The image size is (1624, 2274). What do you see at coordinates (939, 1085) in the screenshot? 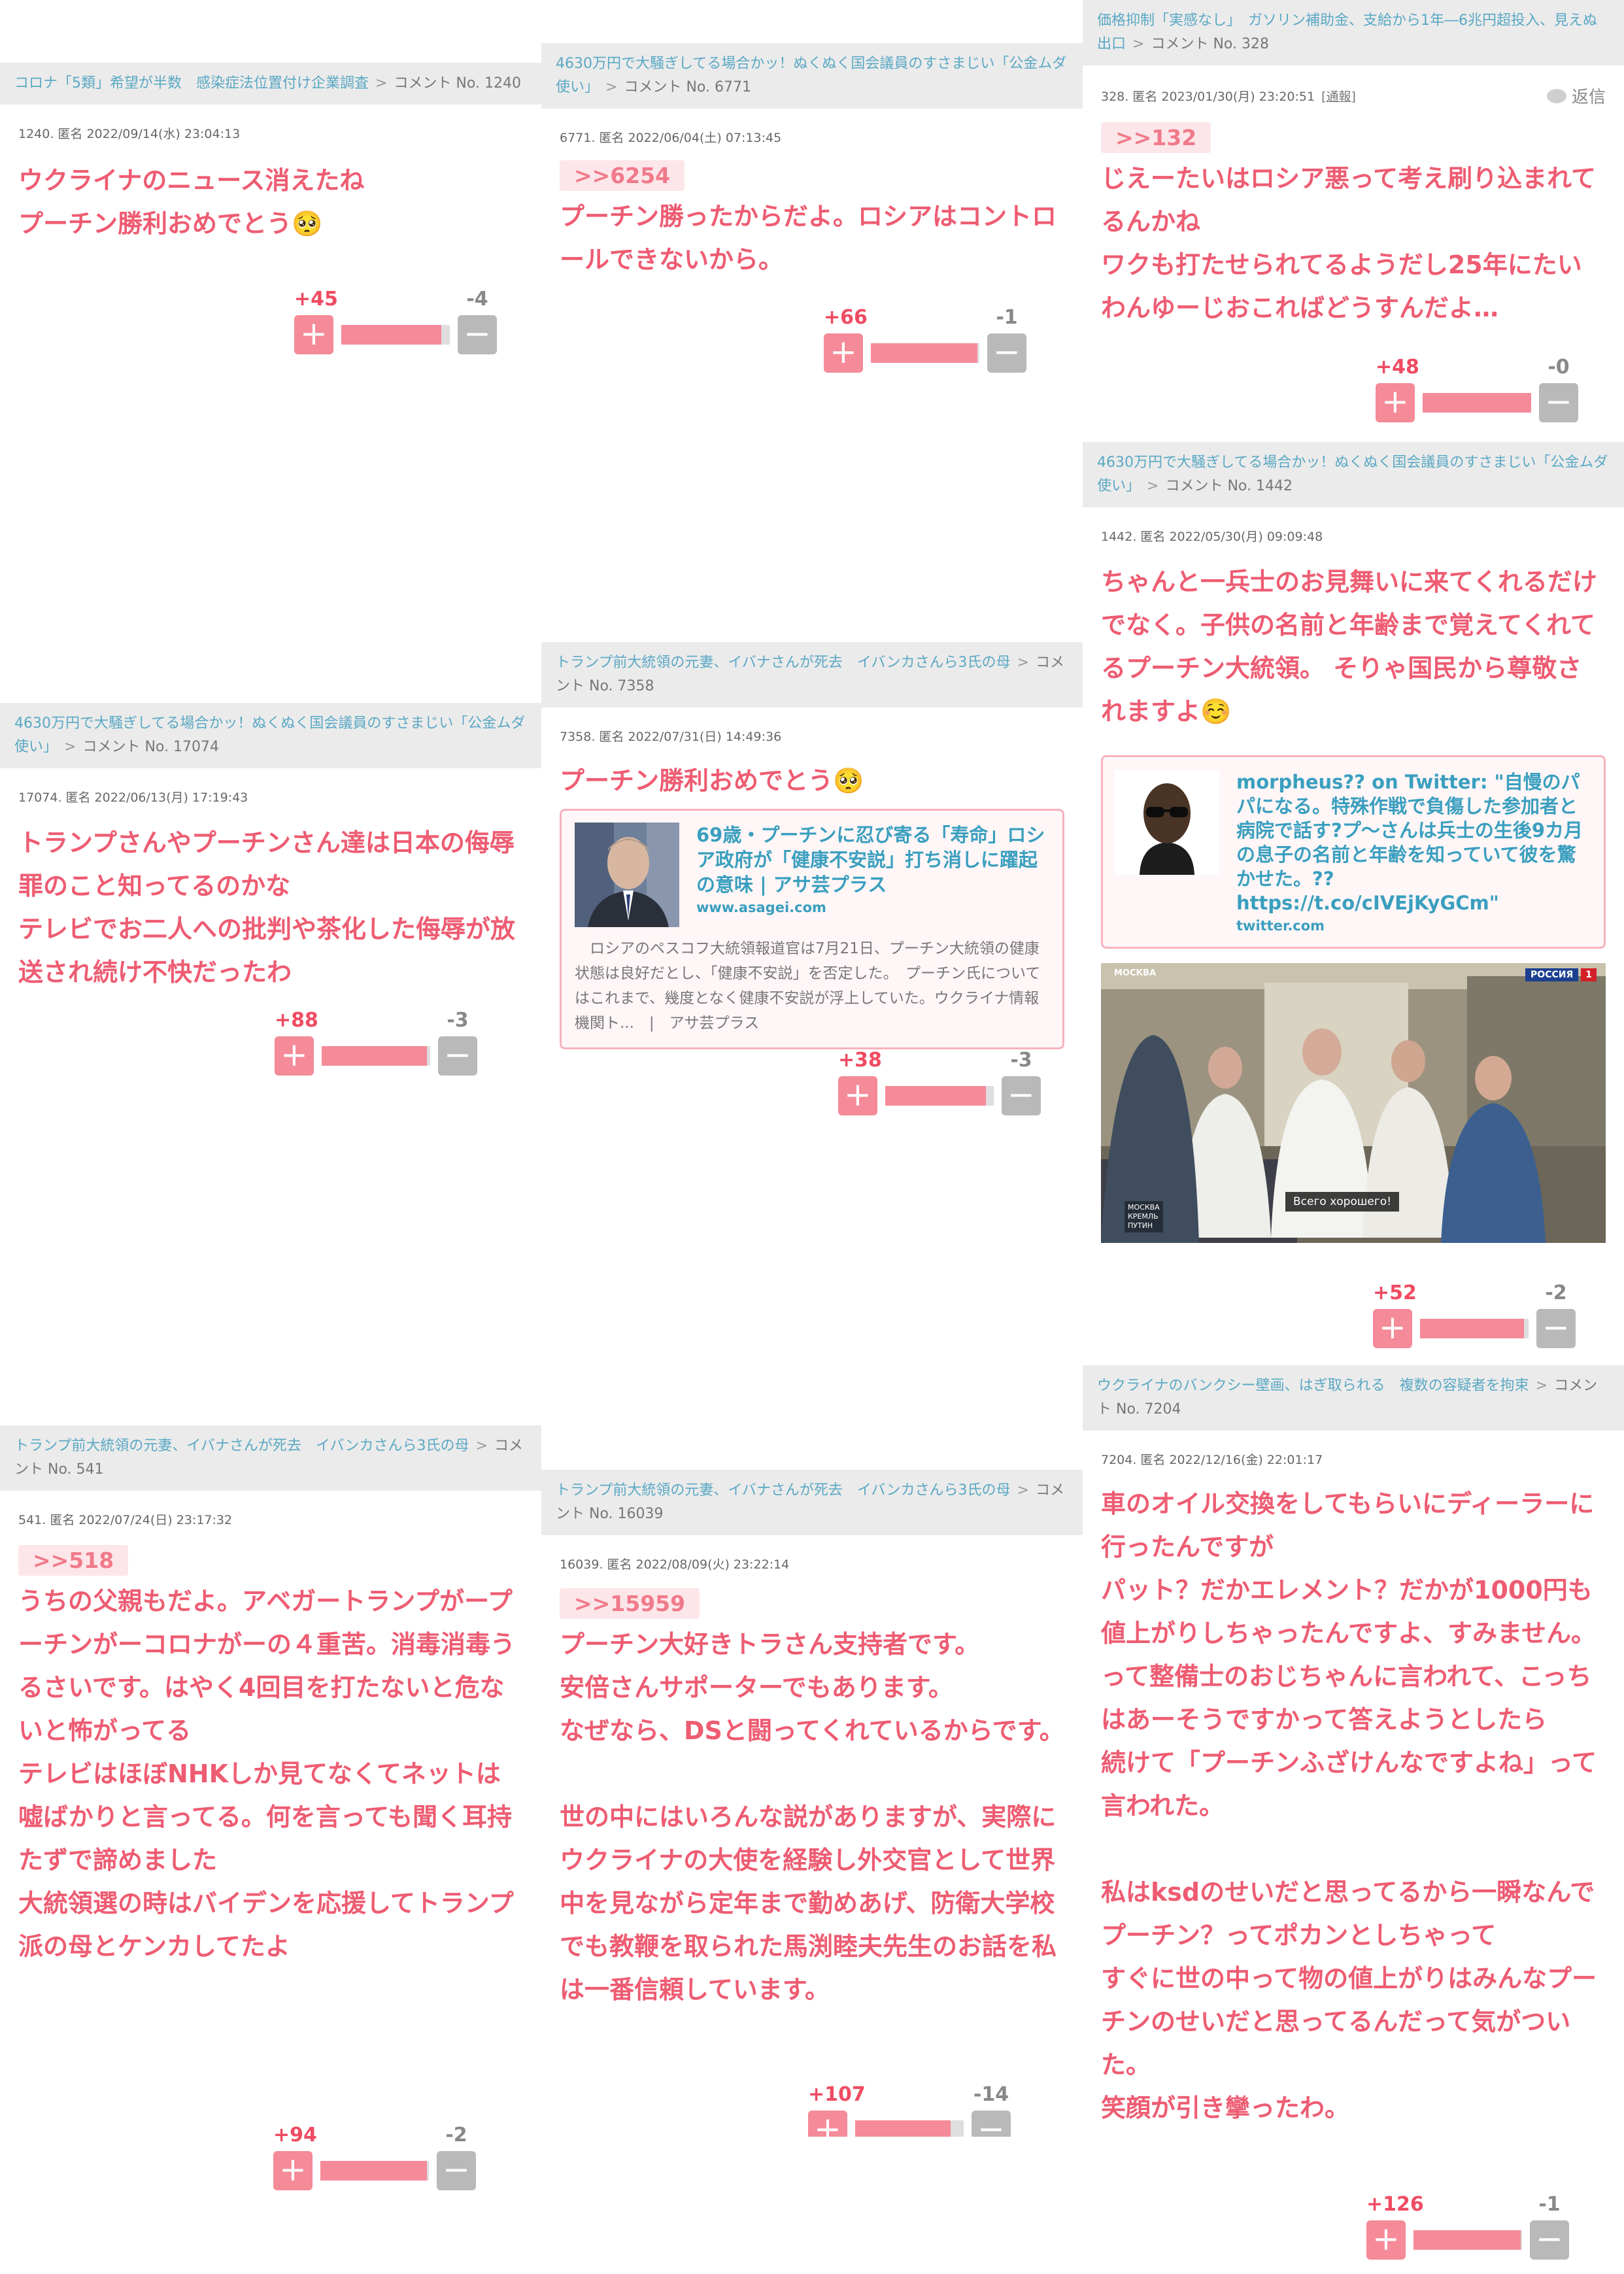
I see `vote-widget: +38 -3 + −` at bounding box center [939, 1085].